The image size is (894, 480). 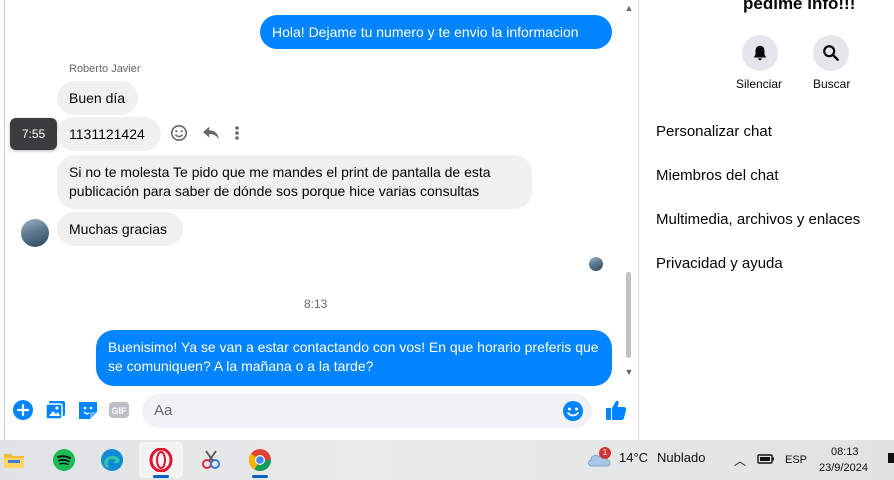 What do you see at coordinates (843, 468) in the screenshot?
I see `clock-date: 23/9/2024` at bounding box center [843, 468].